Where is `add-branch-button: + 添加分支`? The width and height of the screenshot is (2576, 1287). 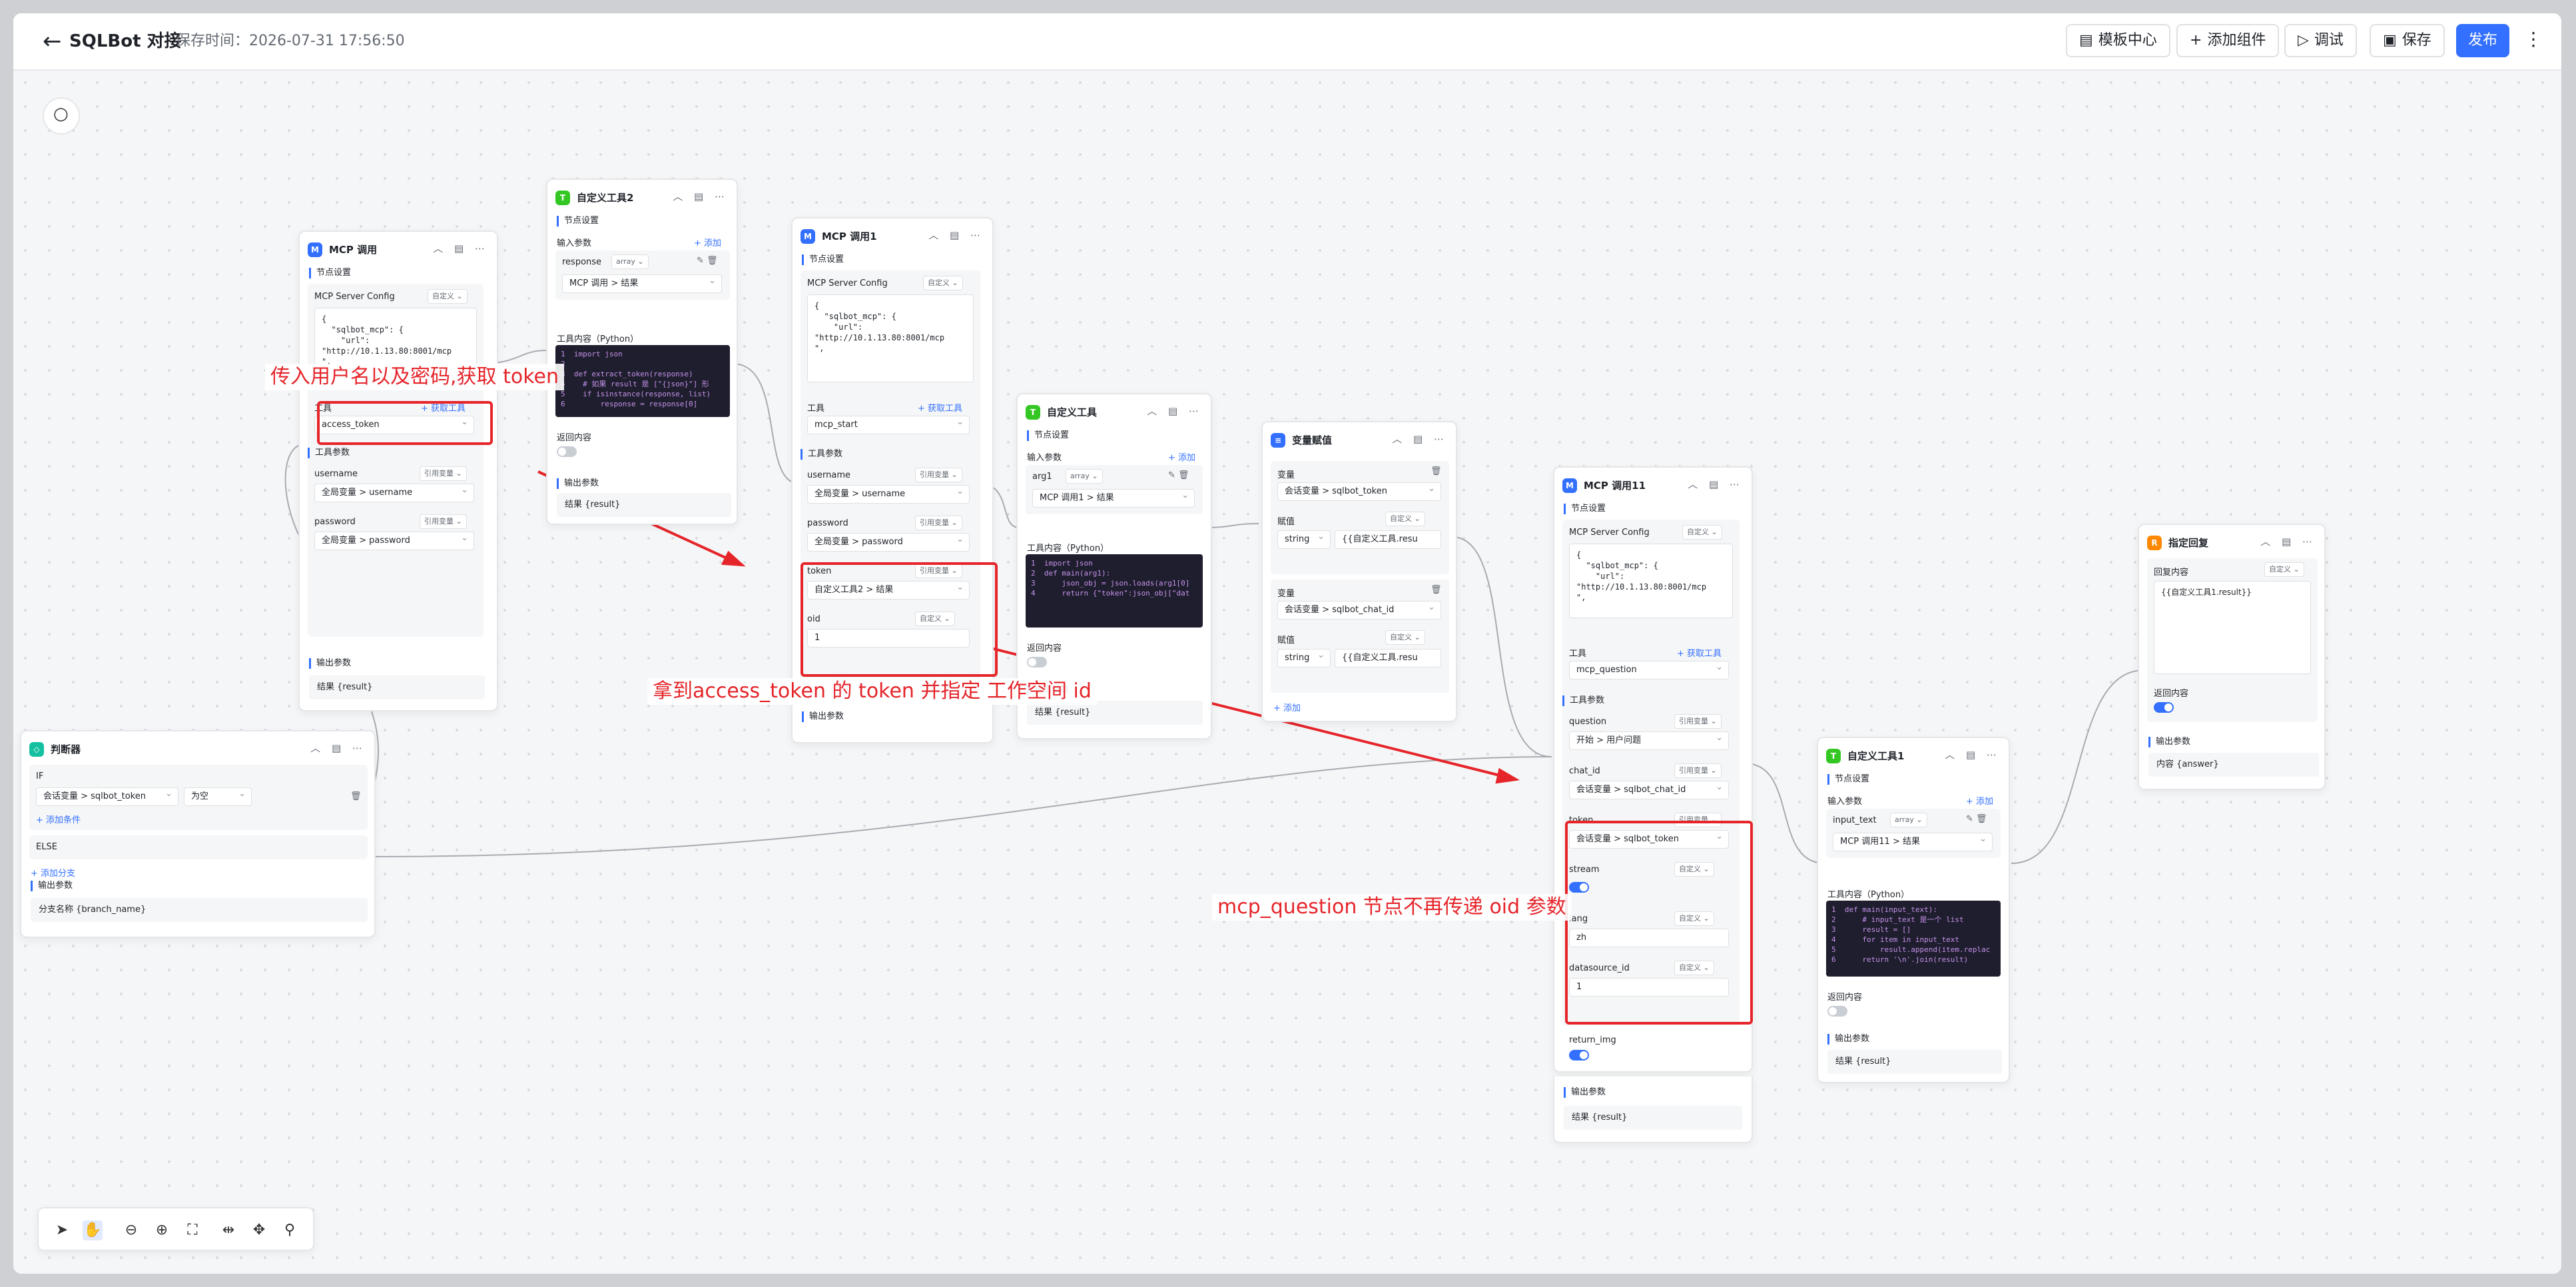
add-branch-button: + 添加分支 is located at coordinates (53, 872).